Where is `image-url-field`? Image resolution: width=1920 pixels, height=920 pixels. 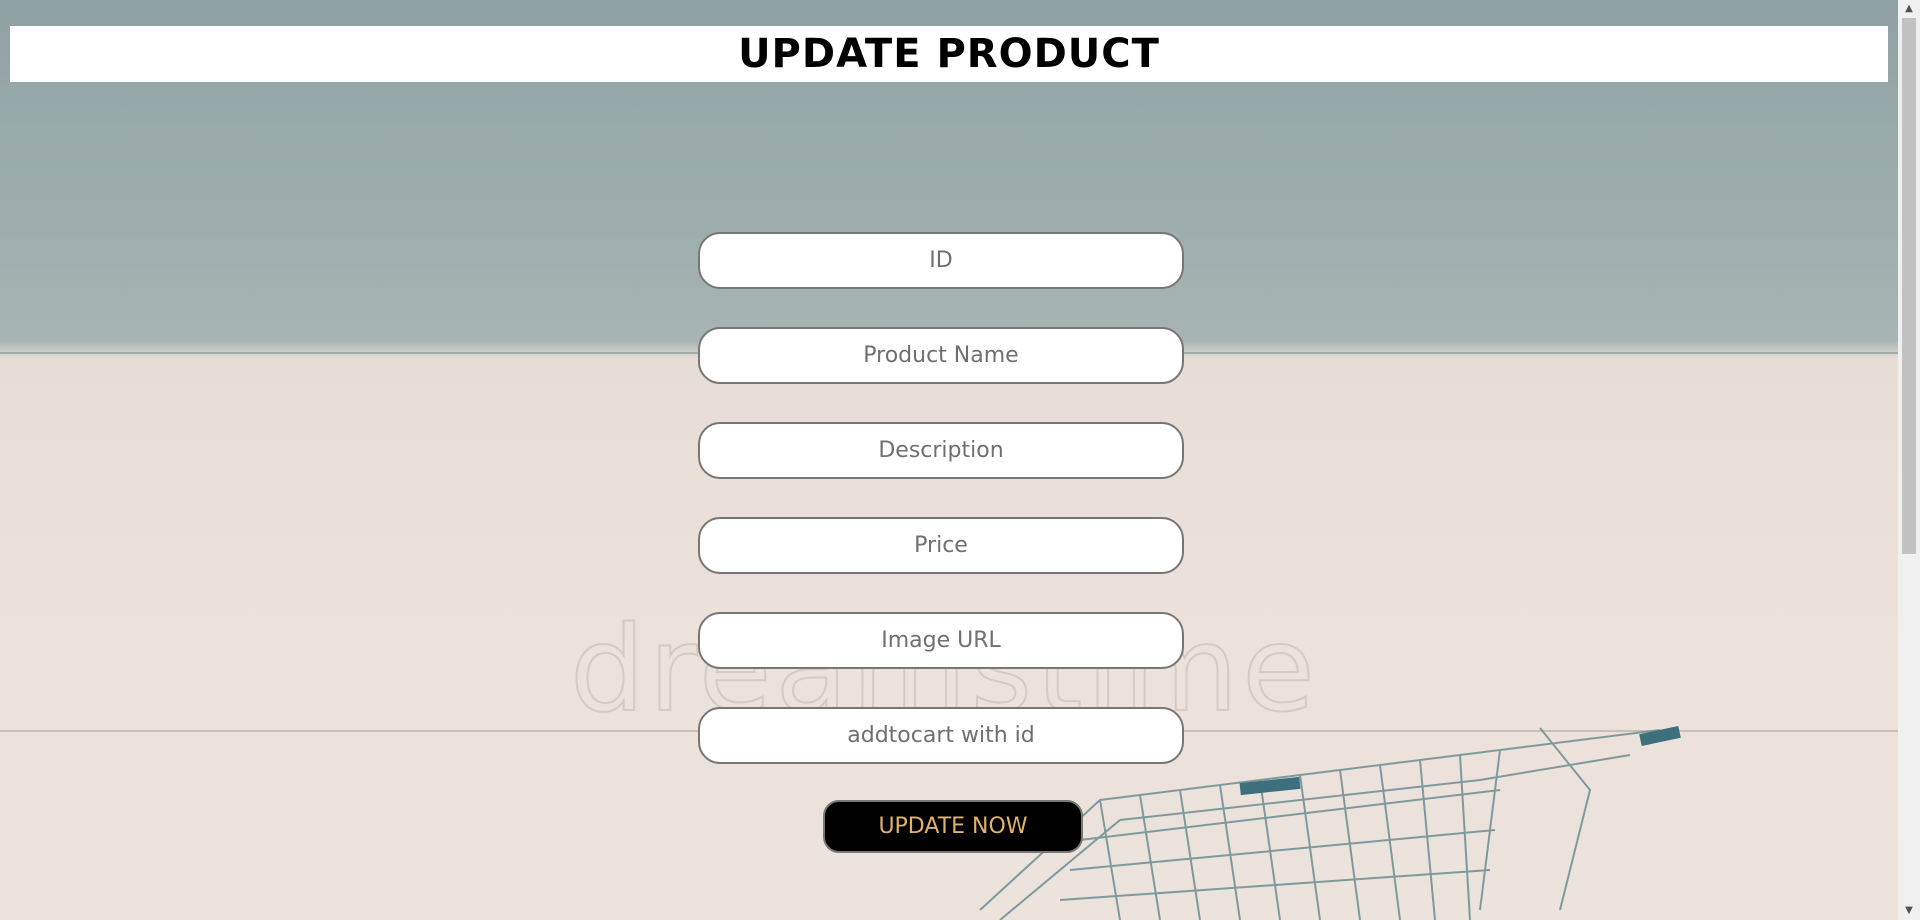
image-url-field is located at coordinates (941, 640).